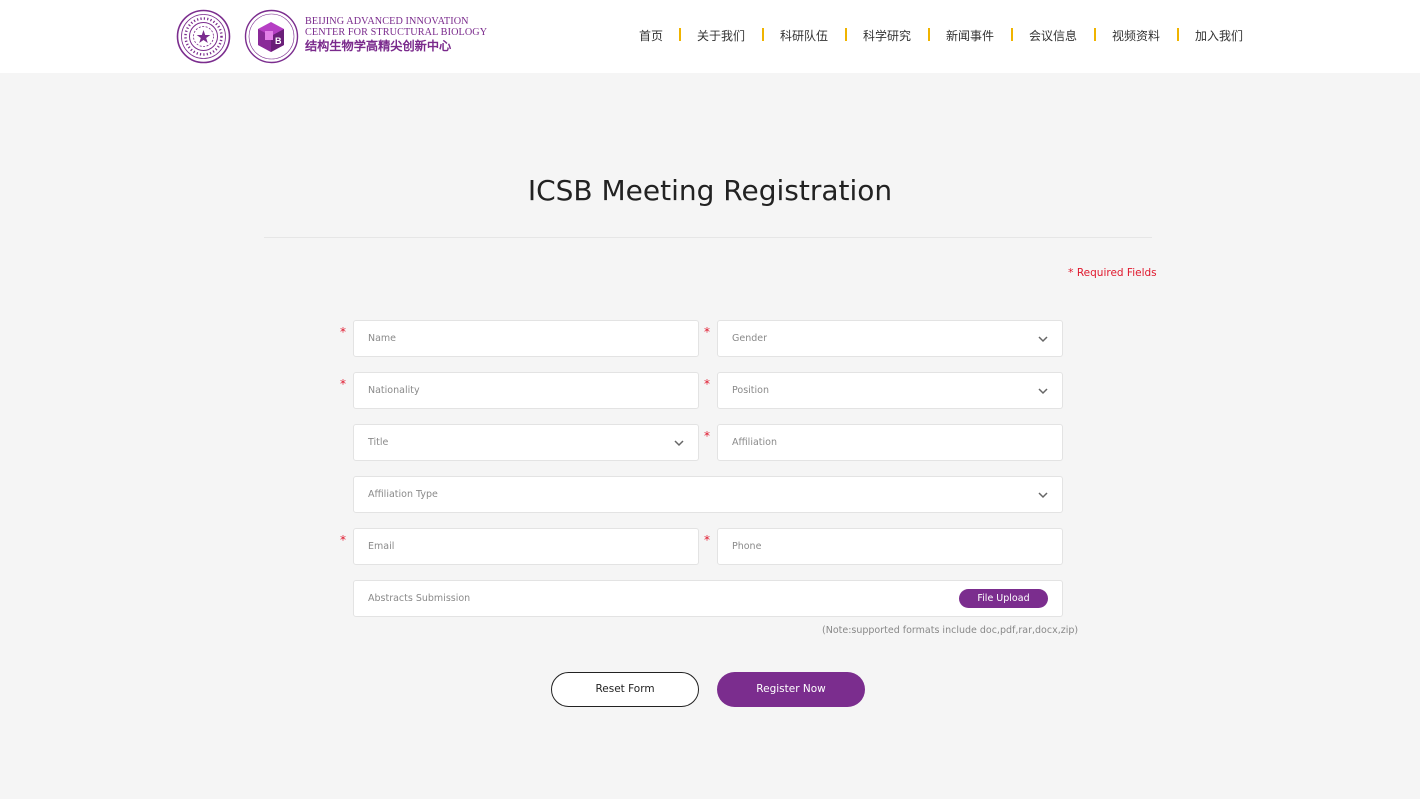  Describe the element at coordinates (791, 689) in the screenshot. I see `register-now-button: Register Now` at that location.